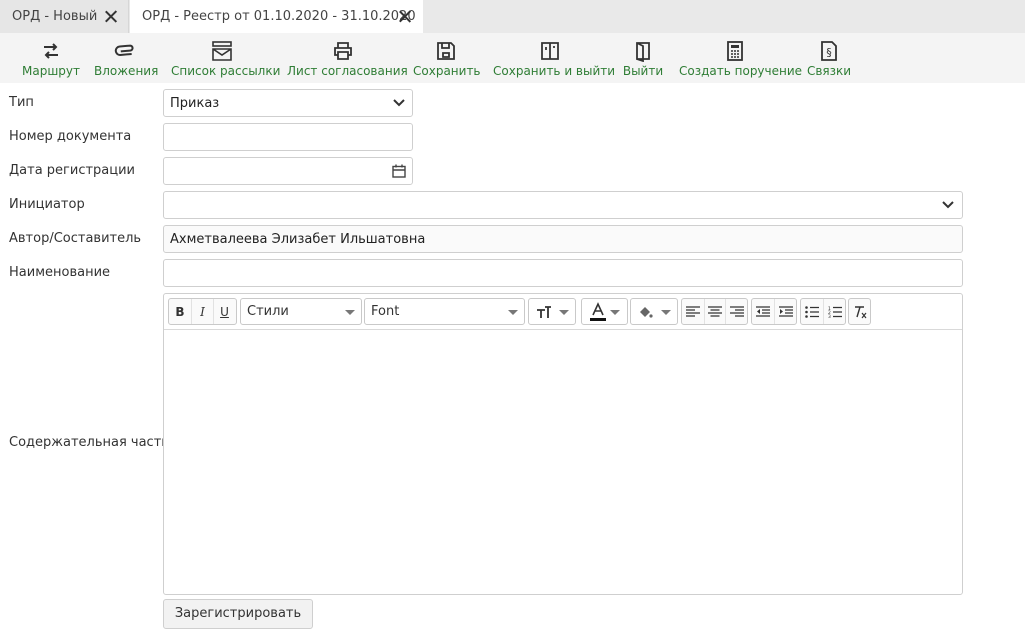  I want to click on font-size-combo, so click(552, 311).